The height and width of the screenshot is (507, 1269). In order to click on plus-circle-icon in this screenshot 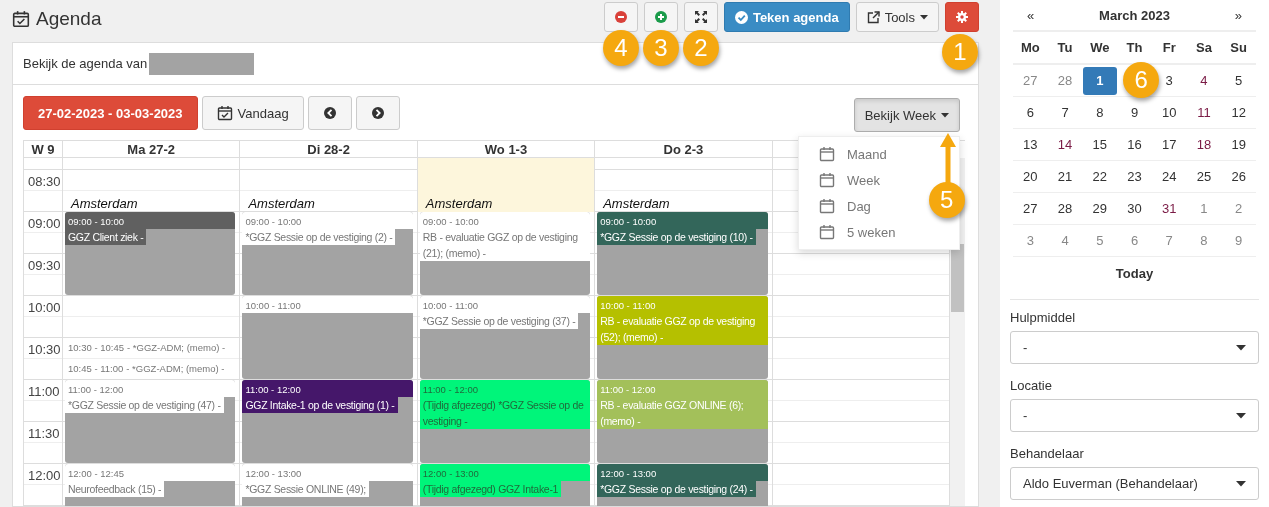, I will do `click(660, 17)`.